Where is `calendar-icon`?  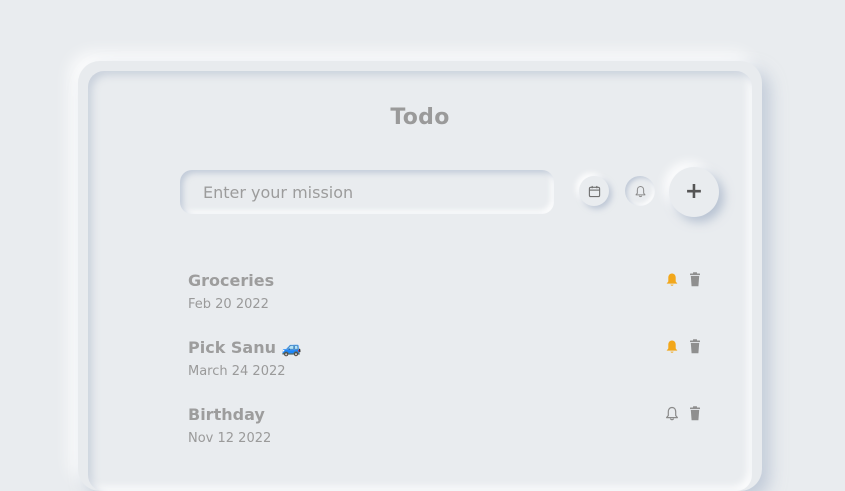 calendar-icon is located at coordinates (594, 191).